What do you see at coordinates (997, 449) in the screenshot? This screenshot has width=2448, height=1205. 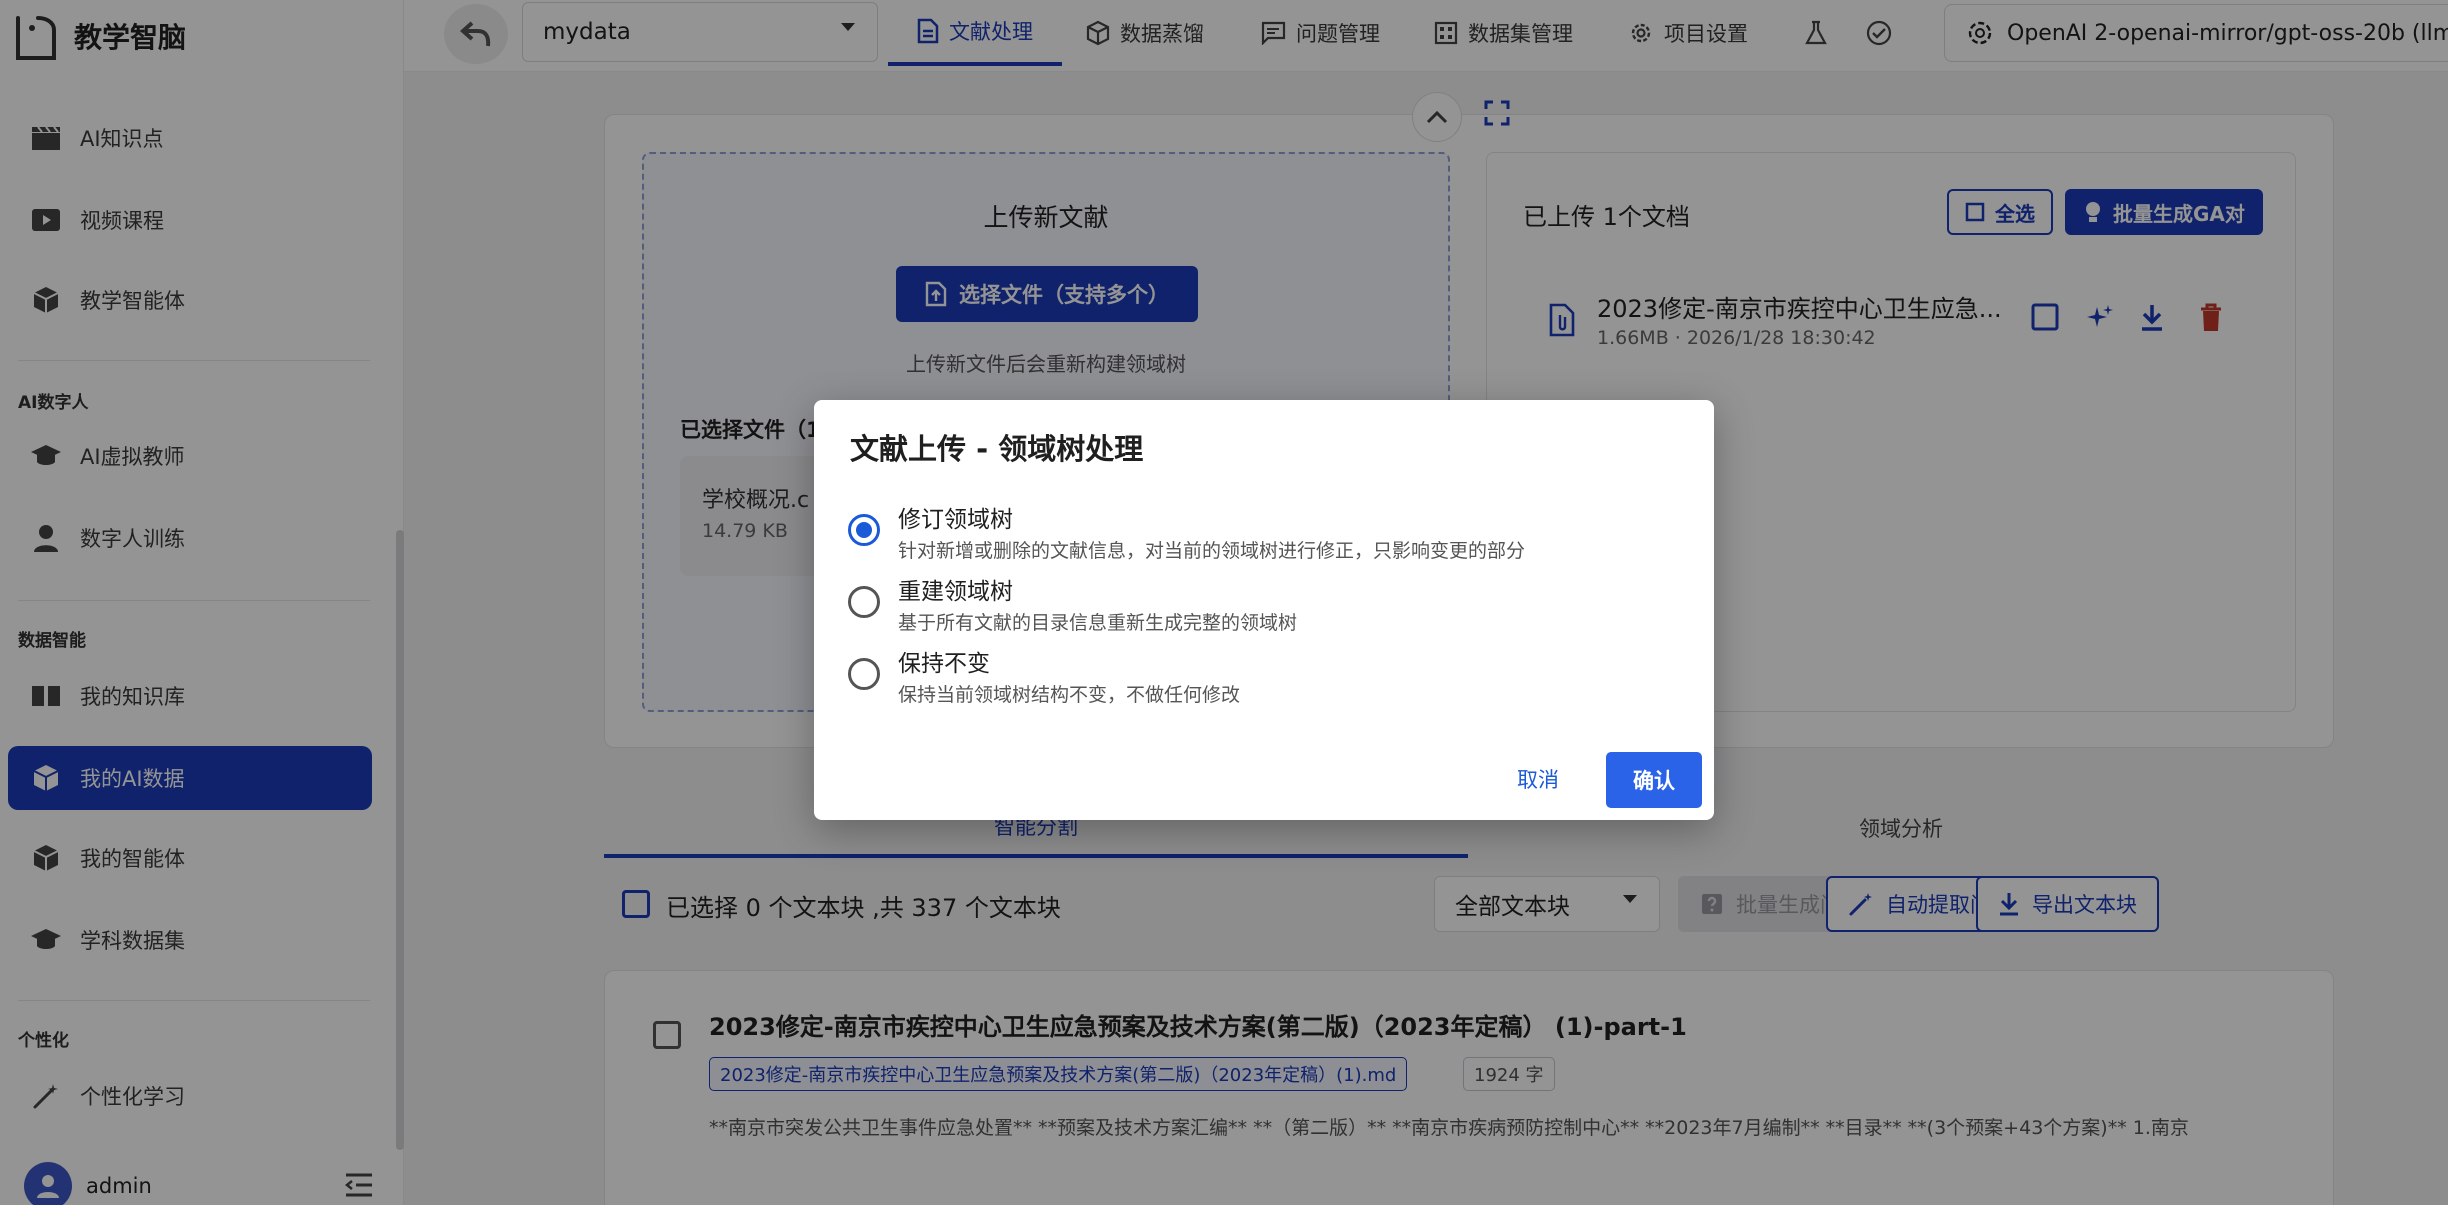 I see `dialog-title: 文献上传 - 领域树处理` at bounding box center [997, 449].